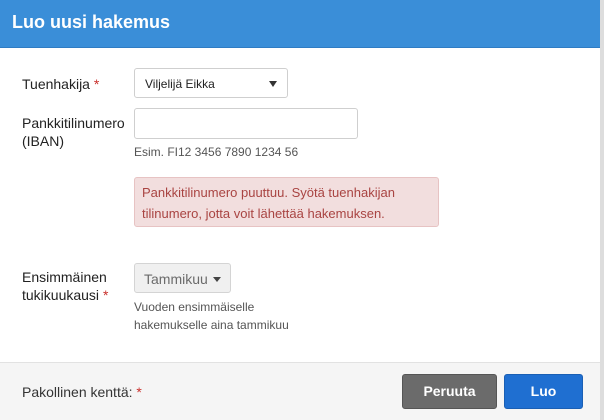 The height and width of the screenshot is (420, 604). I want to click on caret-down-icon, so click(217, 279).